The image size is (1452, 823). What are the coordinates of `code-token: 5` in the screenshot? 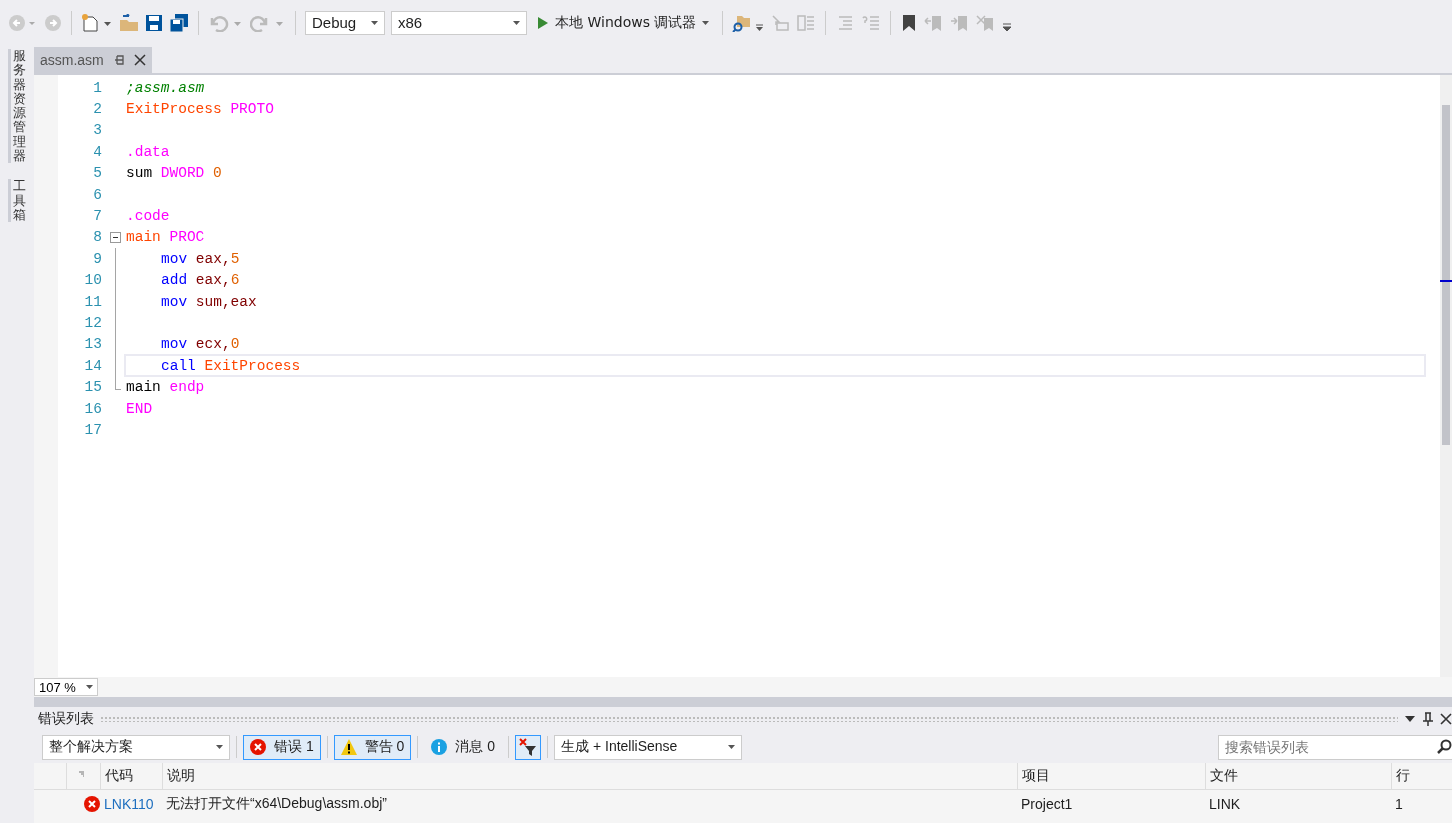 It's located at (235, 258).